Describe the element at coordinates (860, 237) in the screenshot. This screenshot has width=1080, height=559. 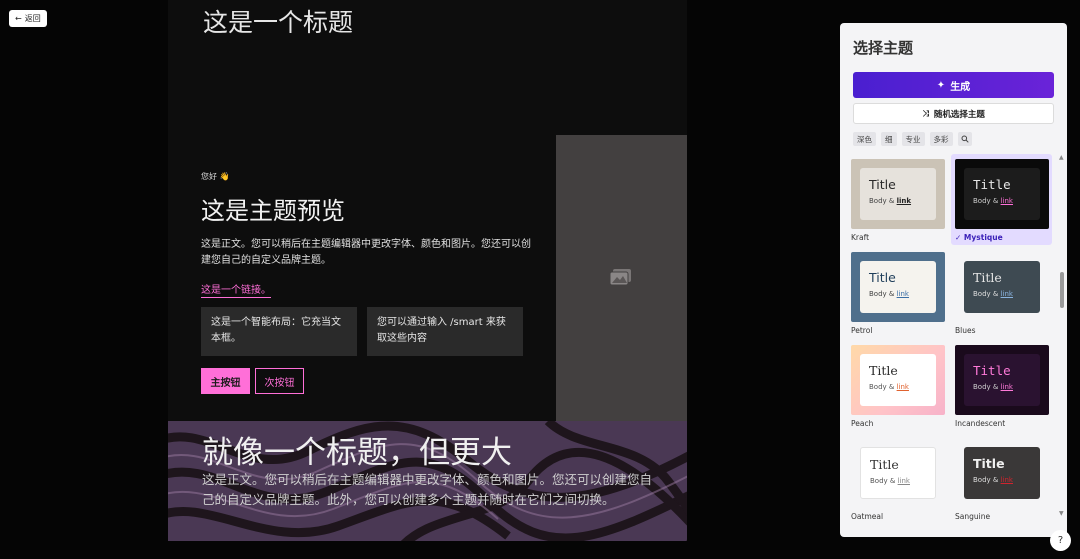
I see `theme-name: Kraft` at that location.